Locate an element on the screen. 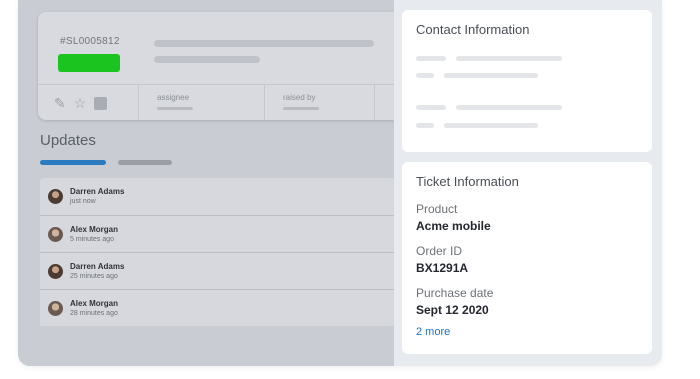  ticket-meta-bar: ✎ ☆ assignee raised by is located at coordinates (223, 102).